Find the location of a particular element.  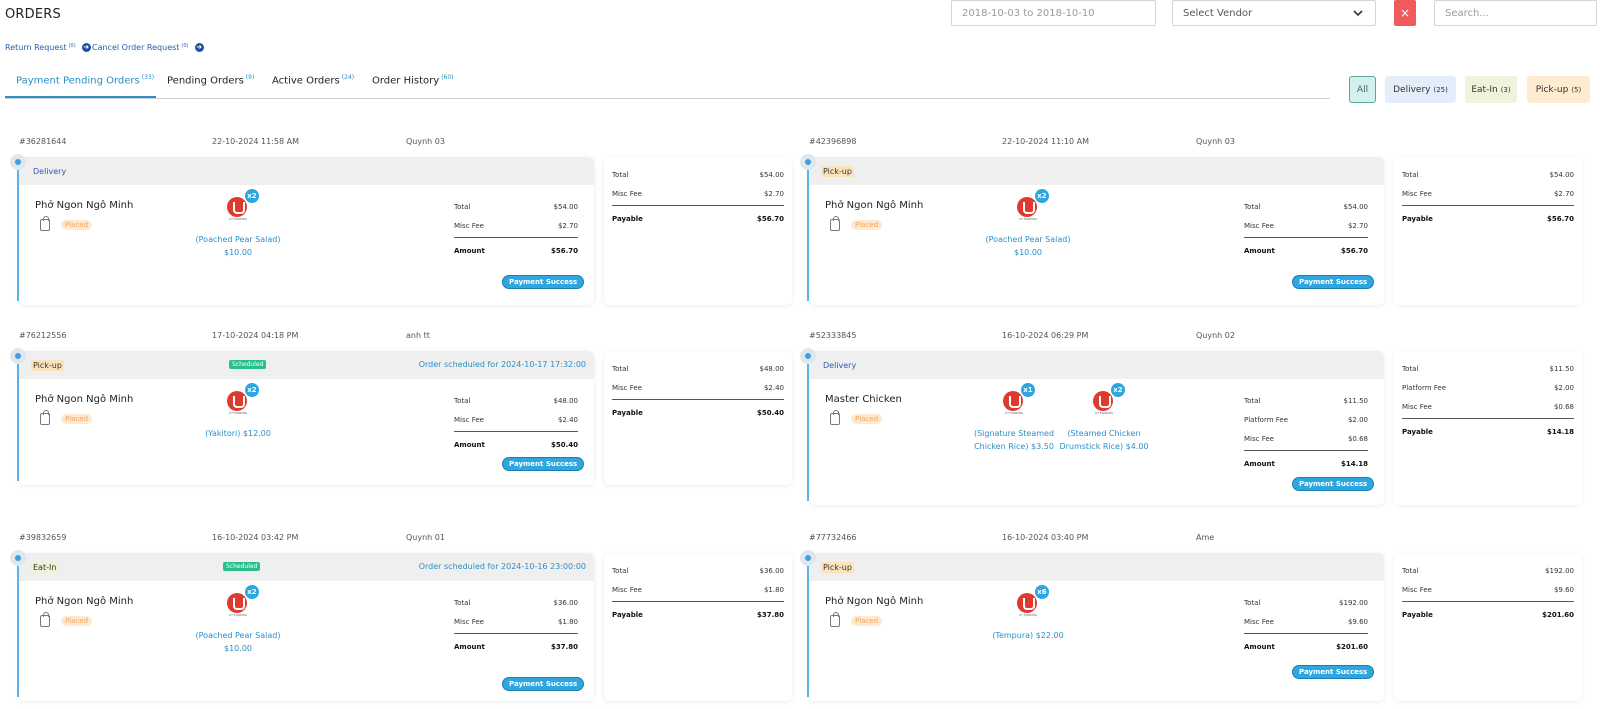

chip-count: (3) is located at coordinates (1505, 89).